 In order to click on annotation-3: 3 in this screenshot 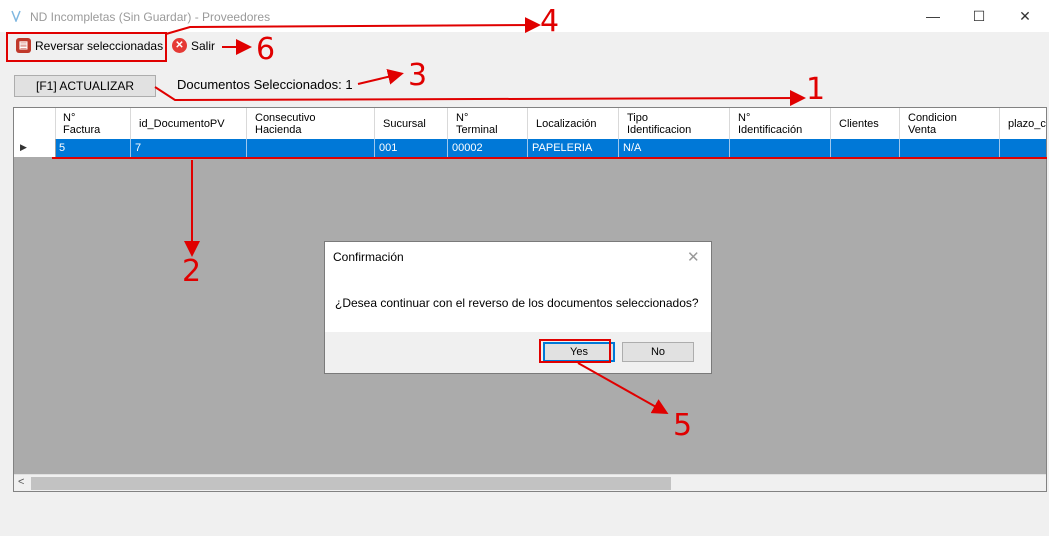, I will do `click(418, 75)`.